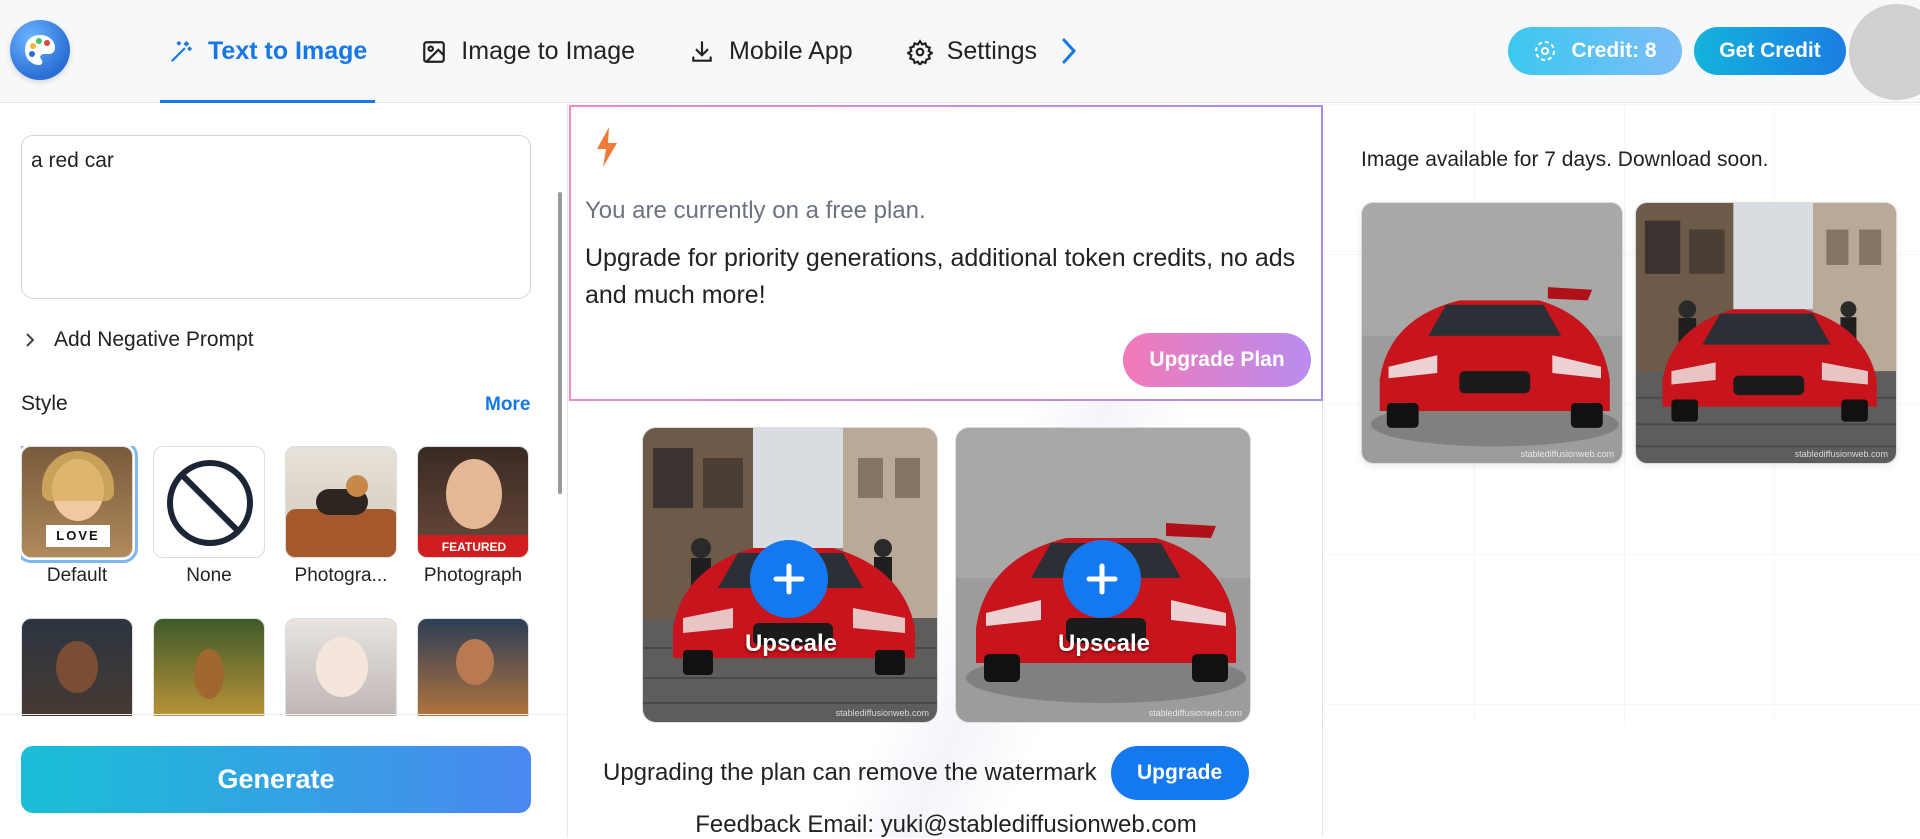 This screenshot has width=1920, height=839. Describe the element at coordinates (288, 51) in the screenshot. I see `tab-label: Text to Image` at that location.